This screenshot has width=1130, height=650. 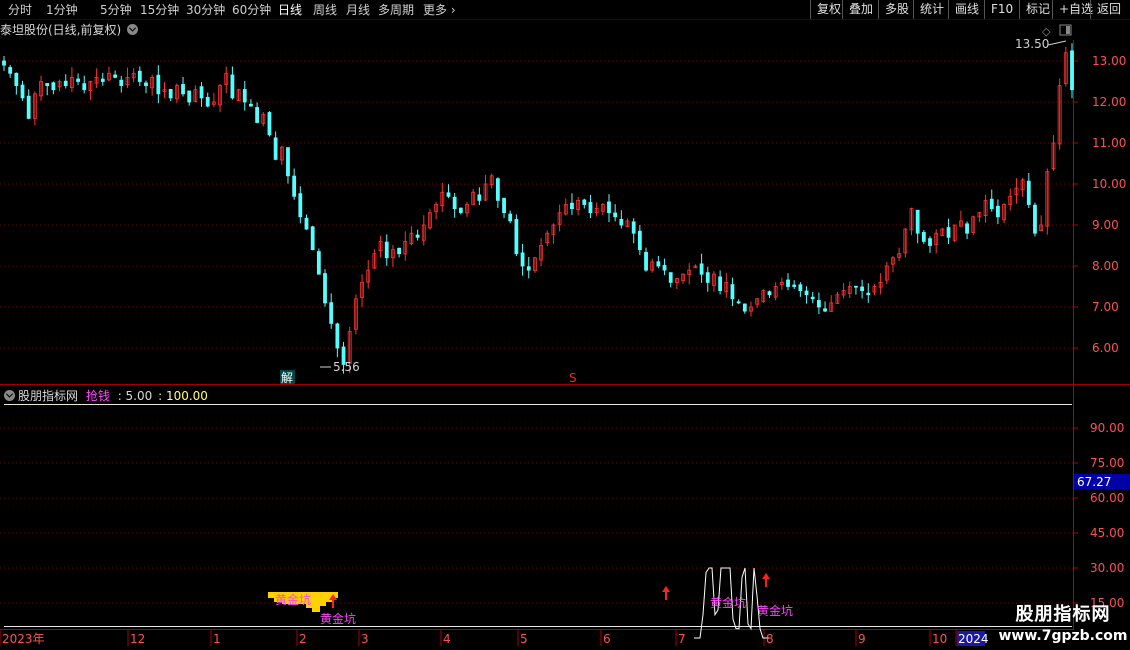 I want to click on stock-title-row: 泰坦股份(日线,前复权), so click(x=69, y=29).